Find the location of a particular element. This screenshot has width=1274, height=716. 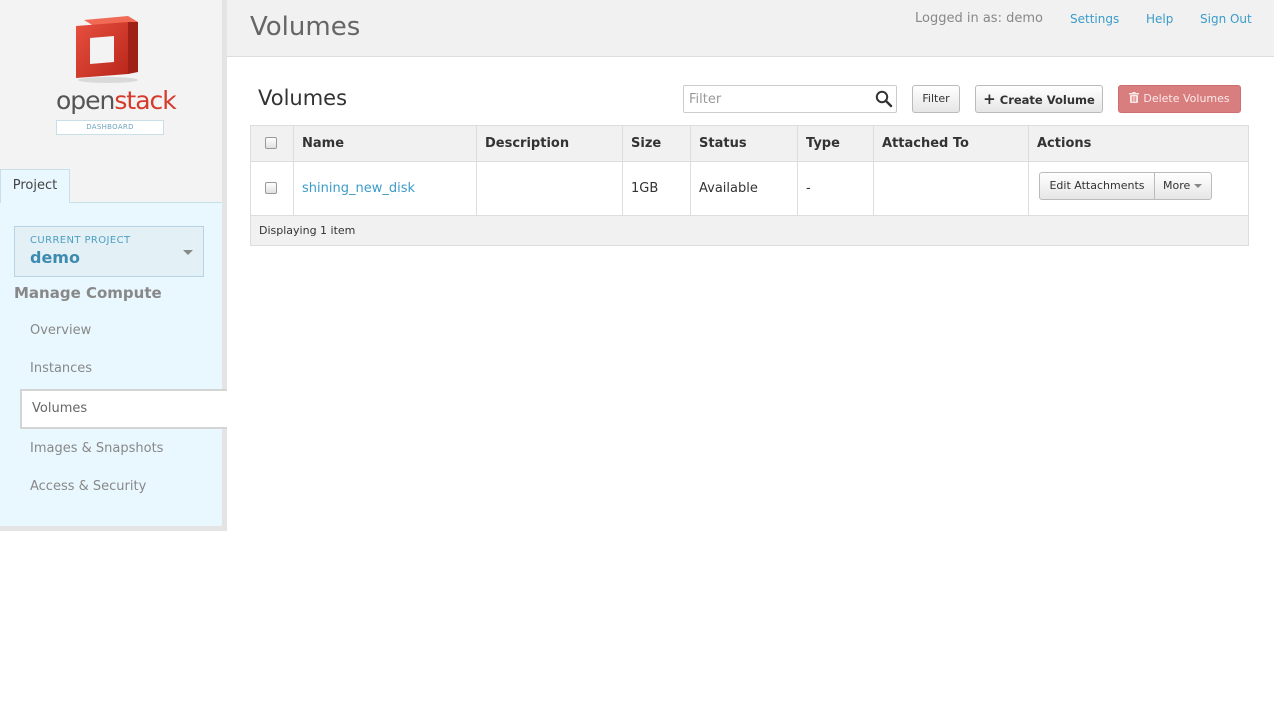

page-title: Volumes is located at coordinates (305, 27).